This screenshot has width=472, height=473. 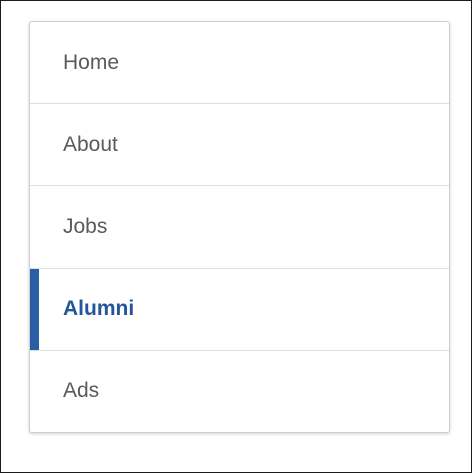 I want to click on nav-item-label: Ads, so click(x=81, y=391).